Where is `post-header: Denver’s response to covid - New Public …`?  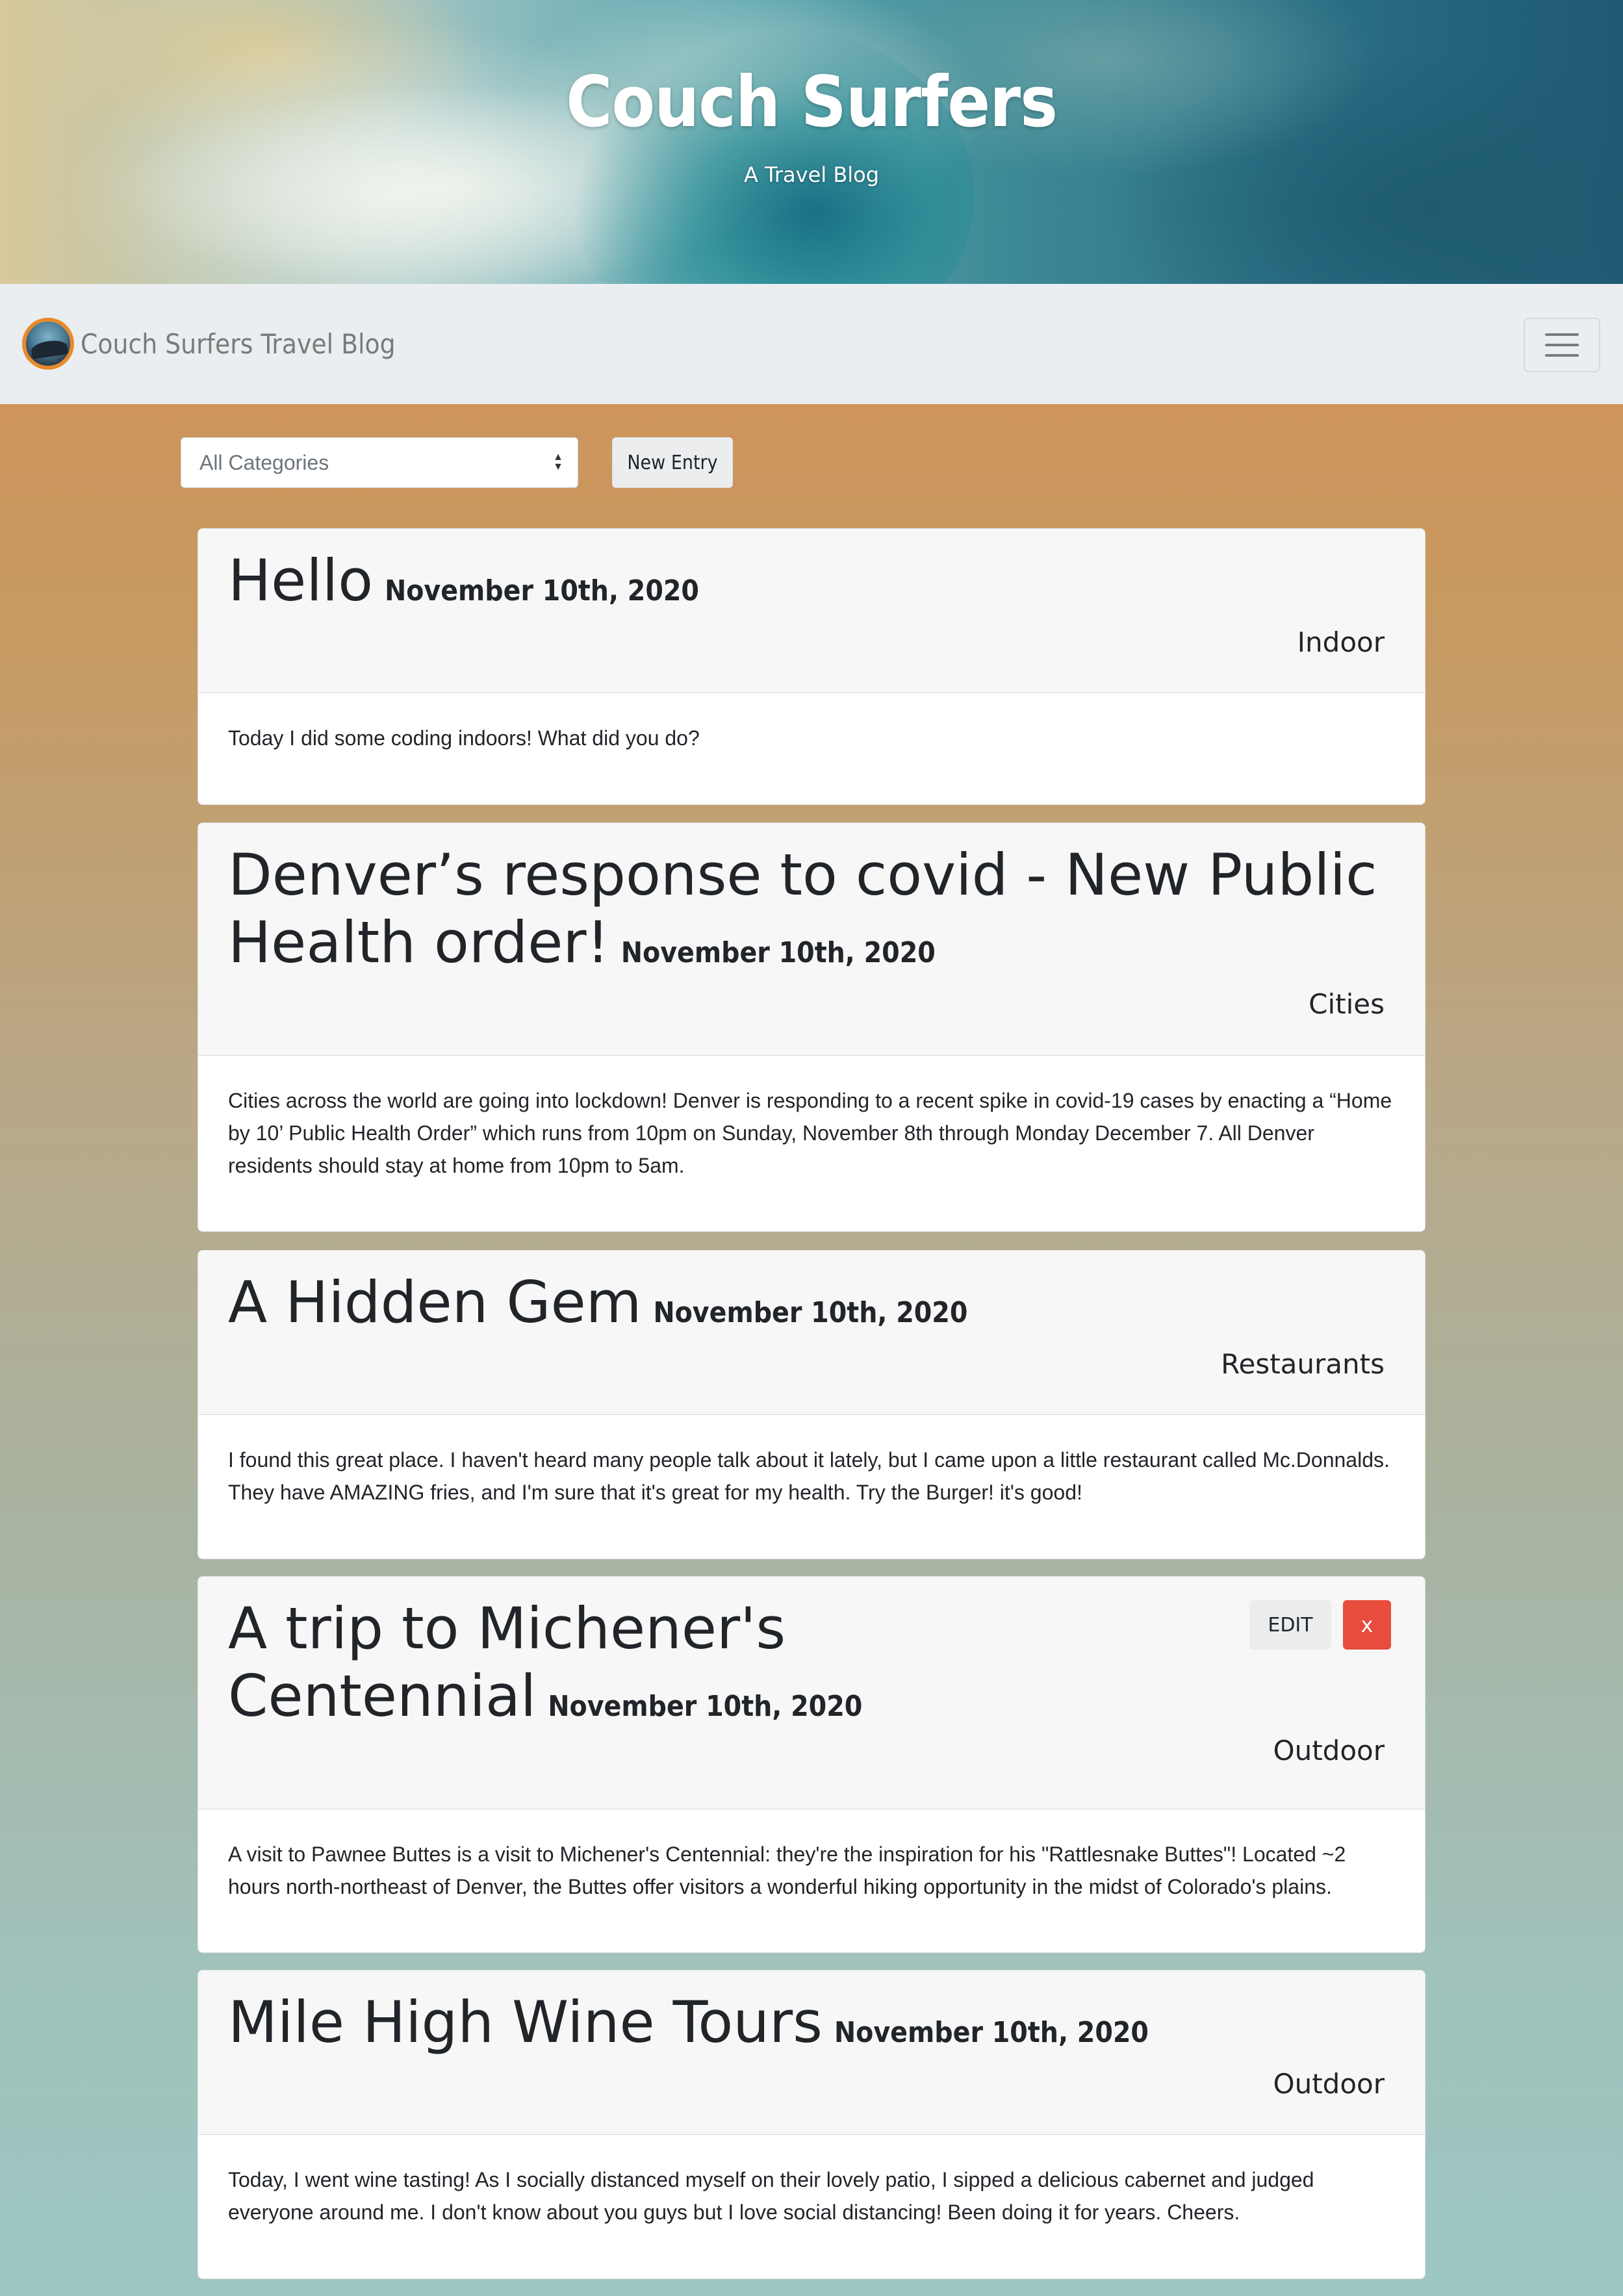 post-header: Denver’s response to covid - New Public … is located at coordinates (811, 940).